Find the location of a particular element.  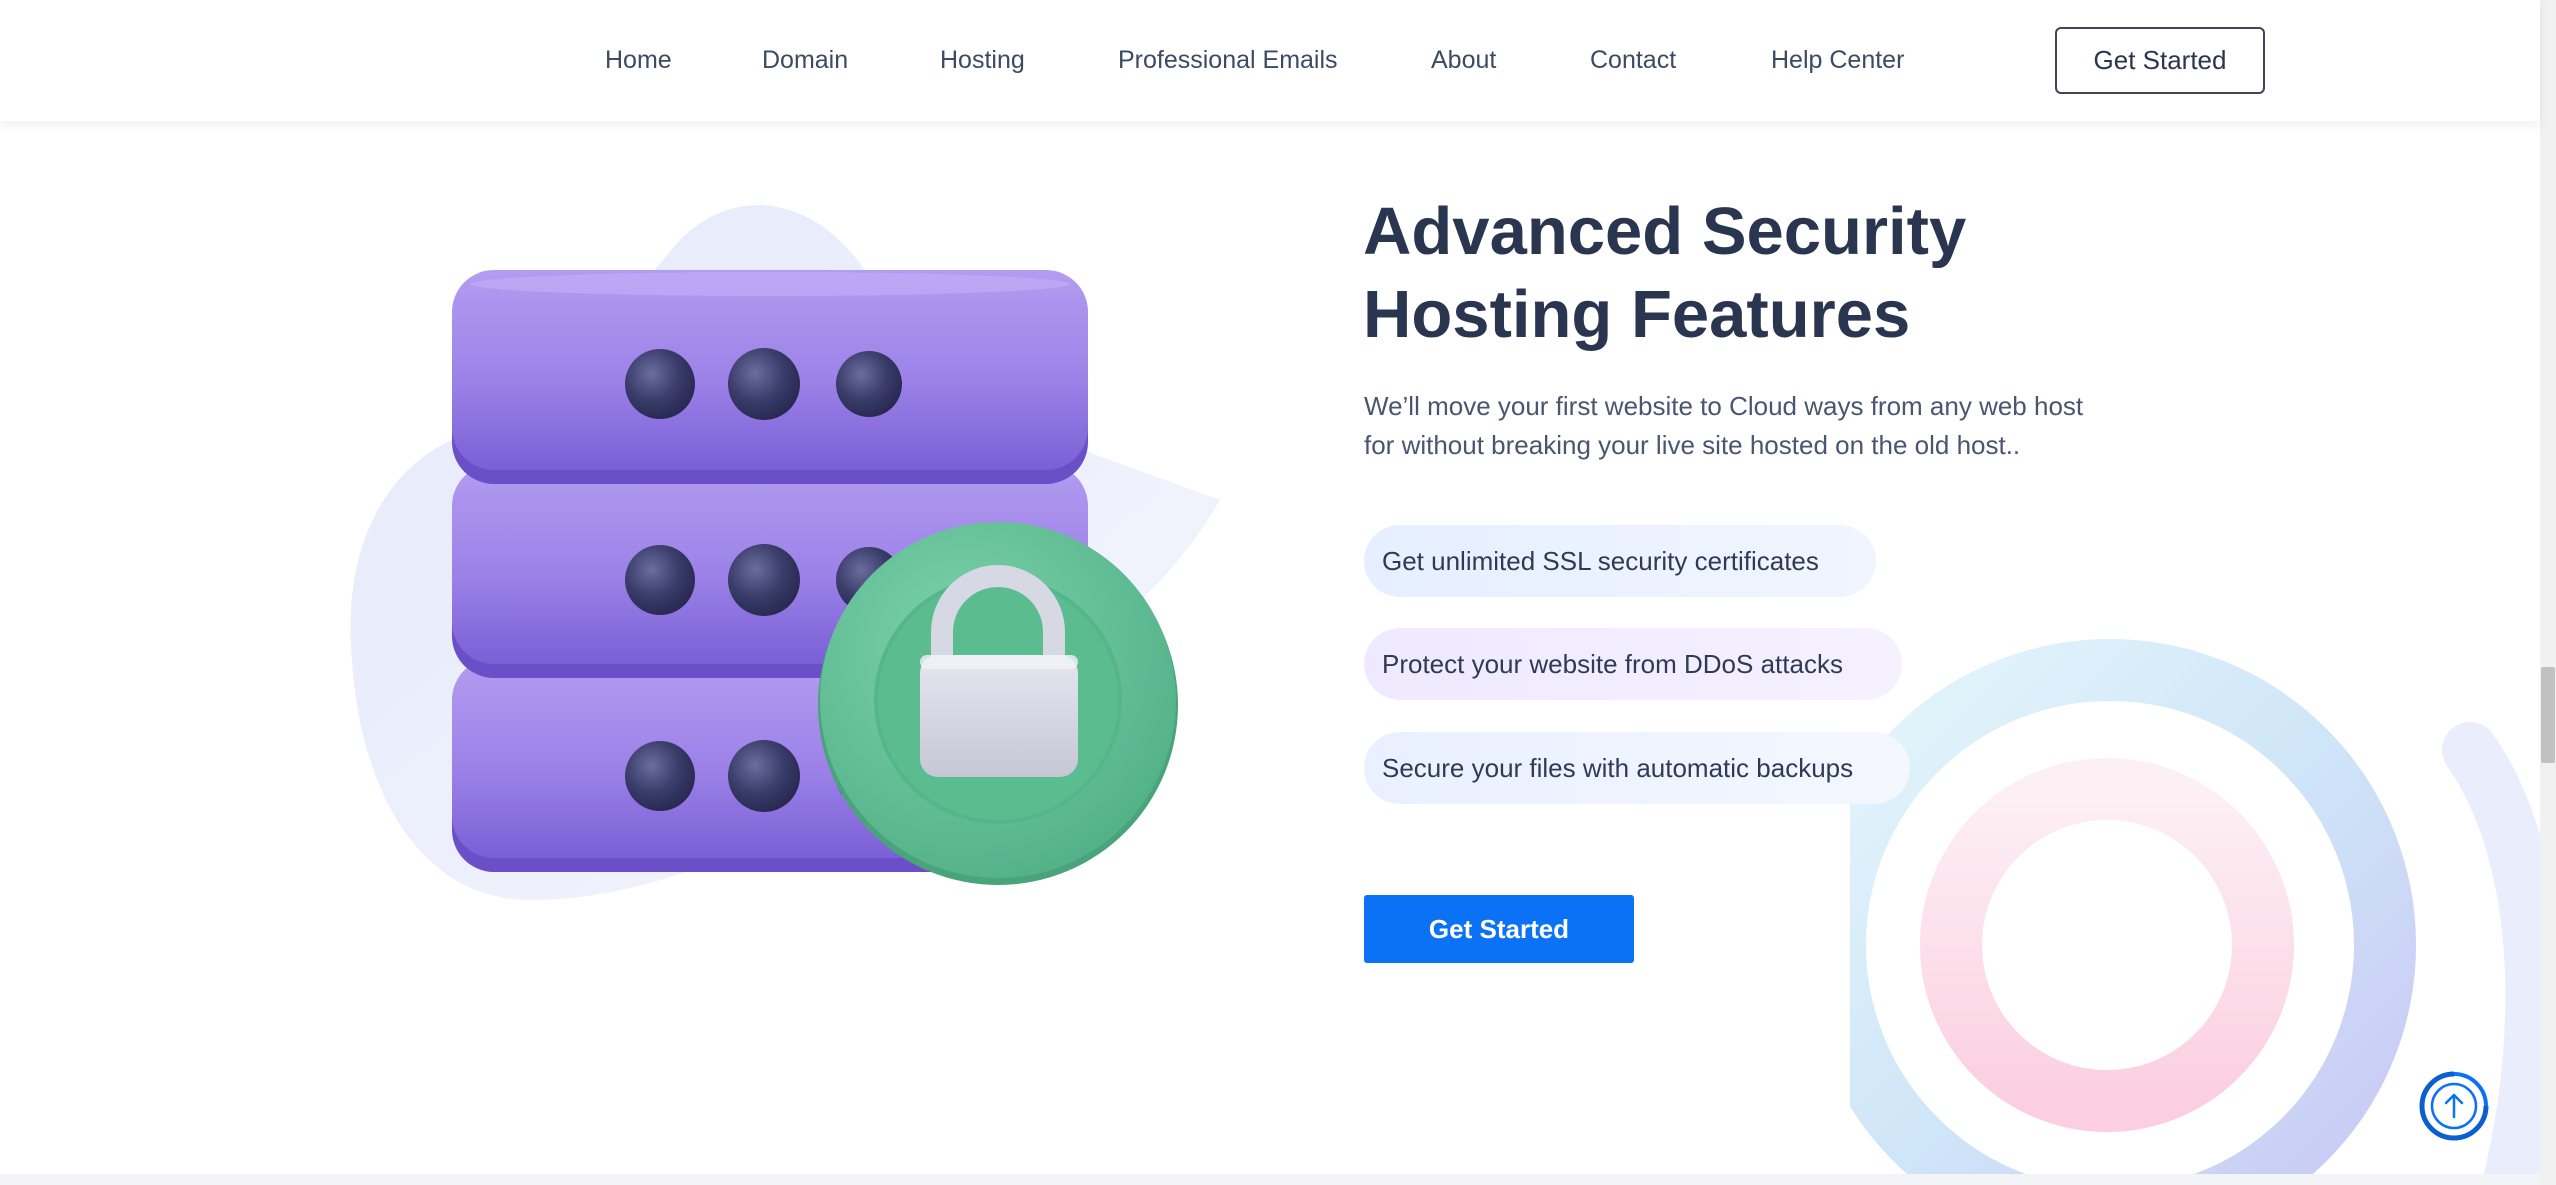

next-section-edge is located at coordinates (1270, 1179).